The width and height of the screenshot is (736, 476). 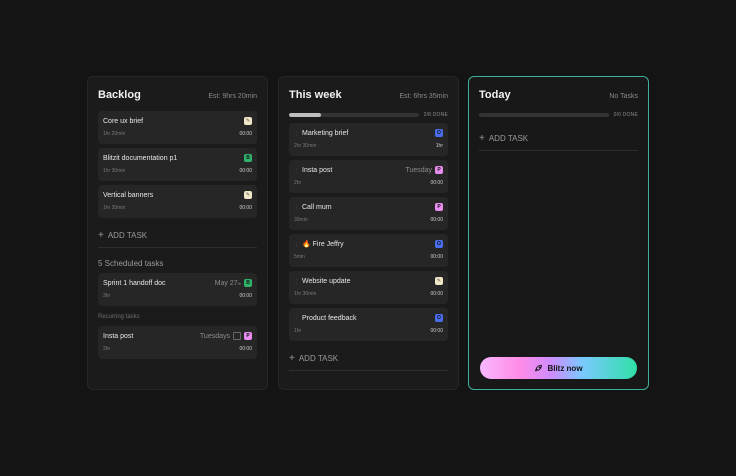 I want to click on progress-fill, so click(x=305, y=115).